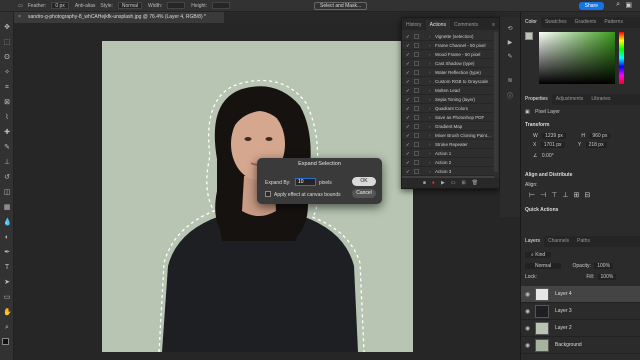 This screenshot has width=640, height=360. What do you see at coordinates (567, 195) in the screenshot?
I see `align-top-icon: ⊥` at bounding box center [567, 195].